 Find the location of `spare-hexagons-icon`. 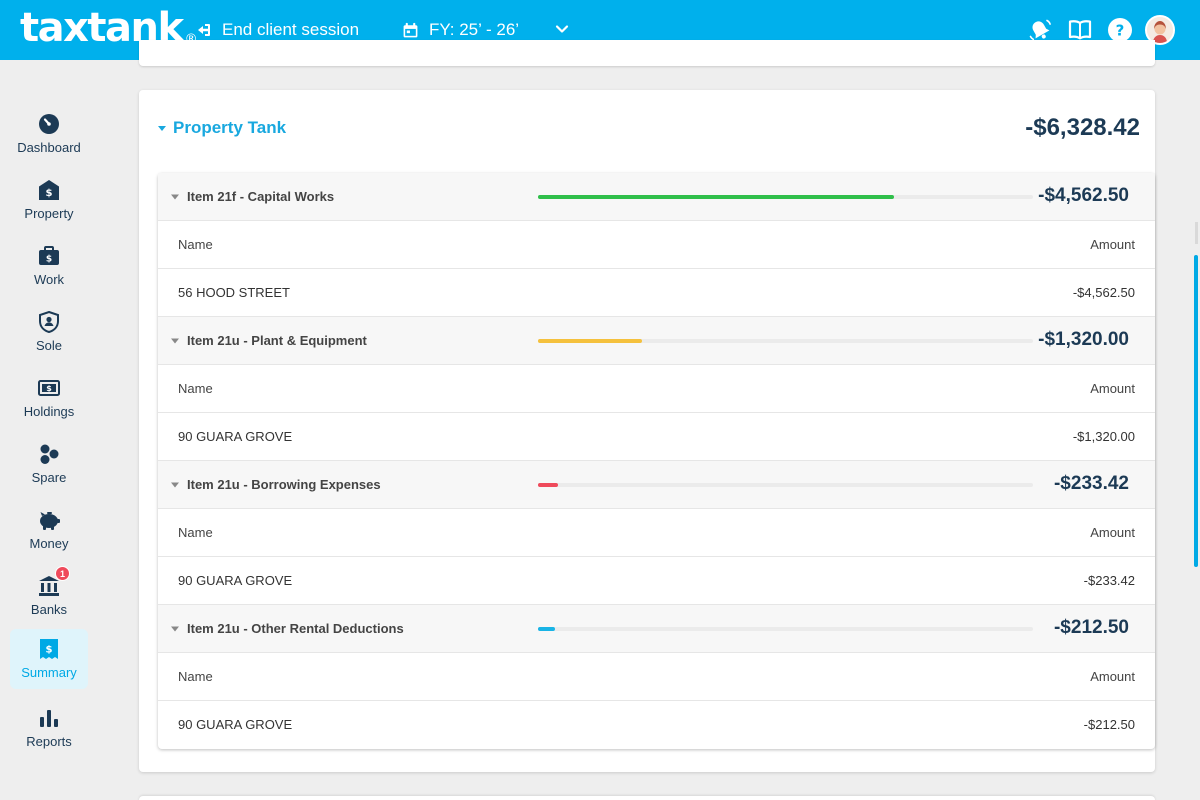

spare-hexagons-icon is located at coordinates (49, 454).